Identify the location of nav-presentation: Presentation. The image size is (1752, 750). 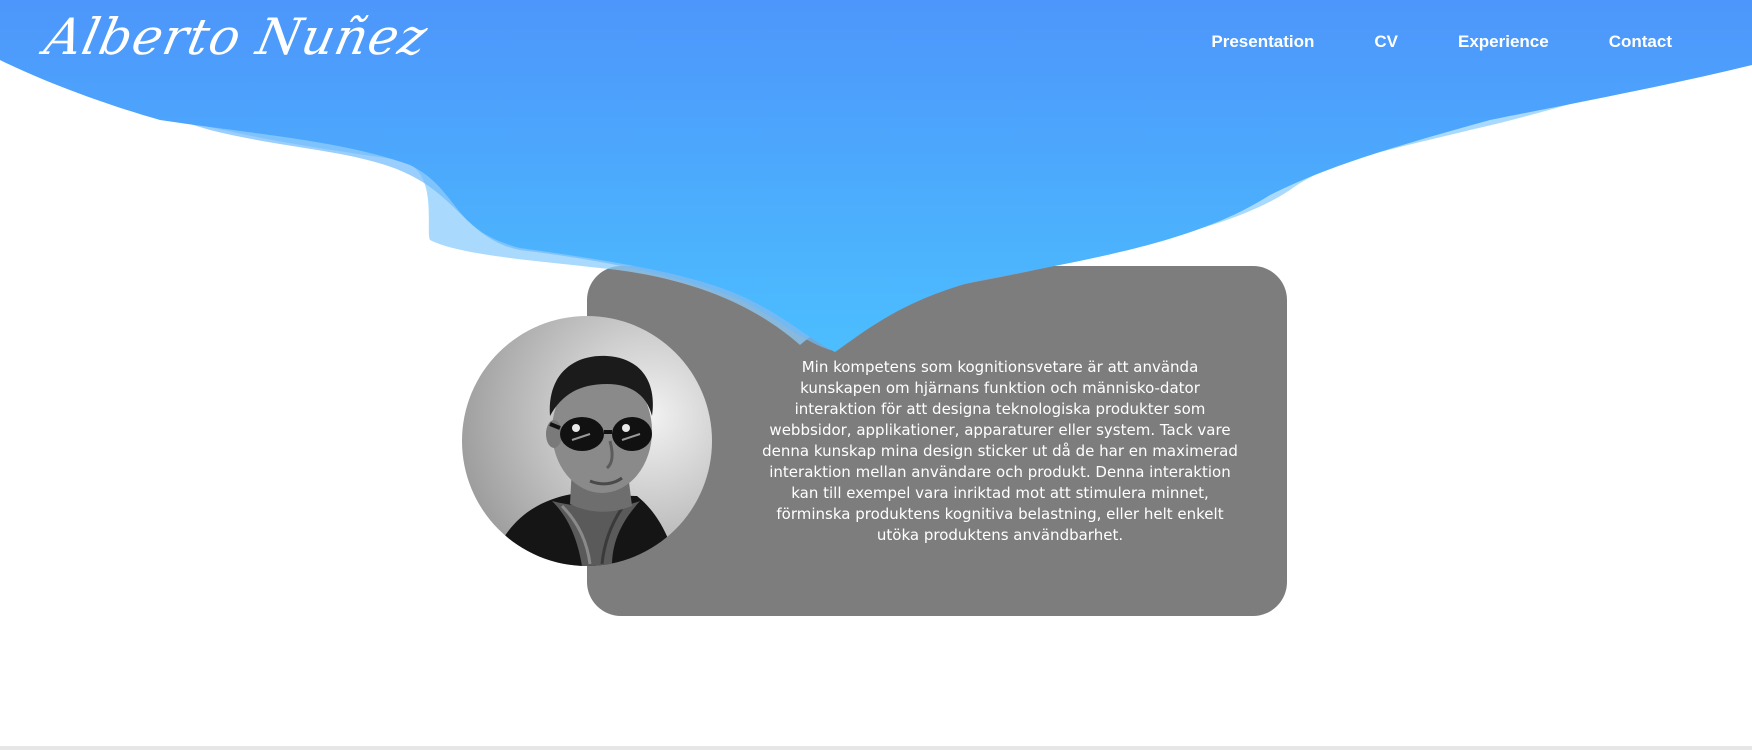
(1262, 42).